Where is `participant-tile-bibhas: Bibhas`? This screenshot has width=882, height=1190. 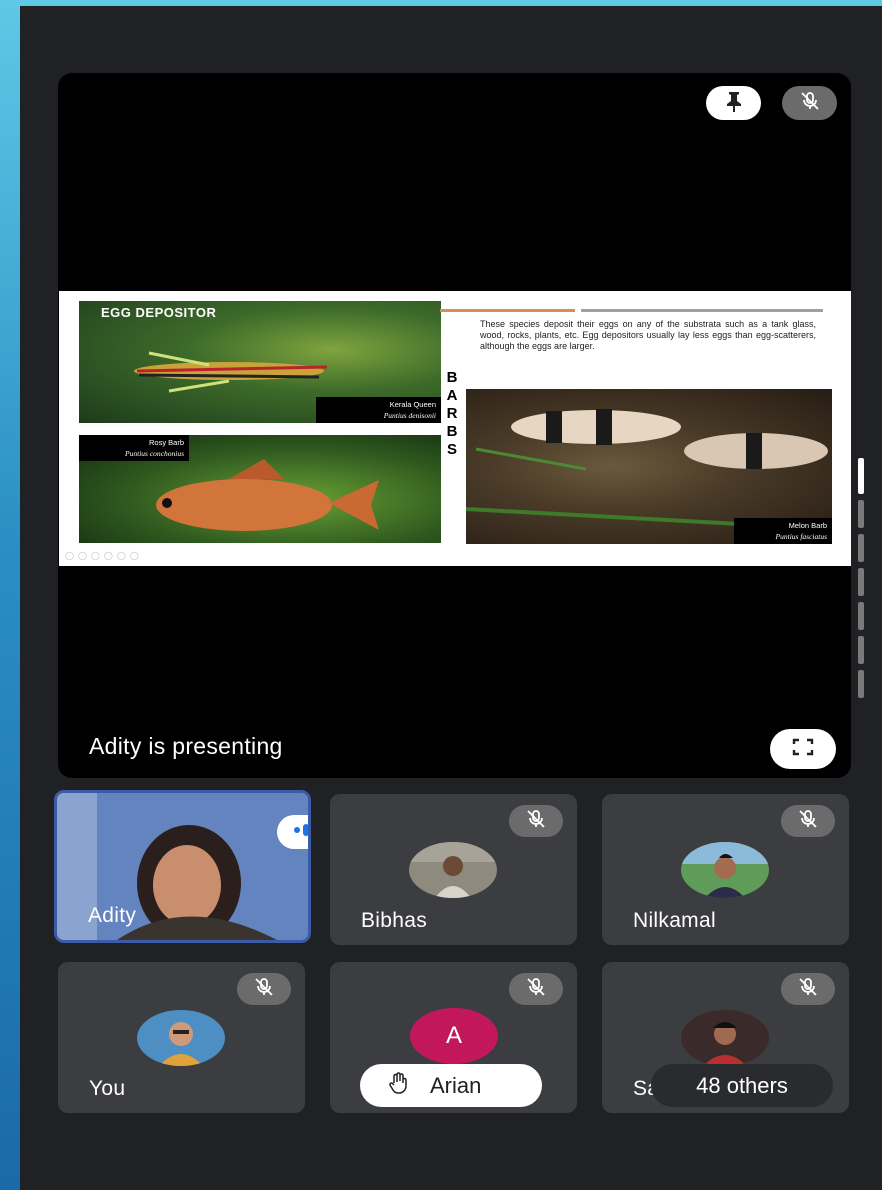
participant-tile-bibhas: Bibhas is located at coordinates (453, 869).